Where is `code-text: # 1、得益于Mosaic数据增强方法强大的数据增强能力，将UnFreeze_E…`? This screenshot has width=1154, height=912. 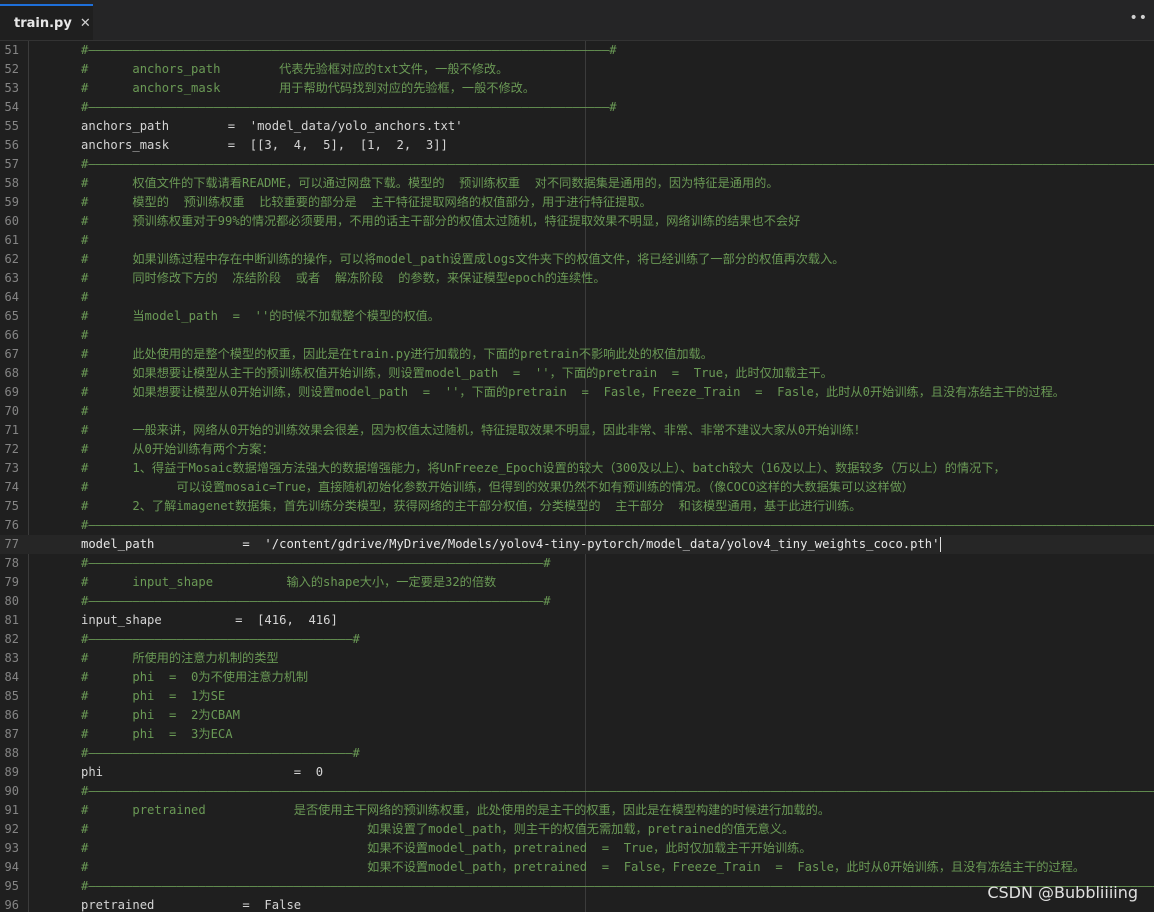 code-text: # 1、得益于Mosaic数据增强方法强大的数据增强能力，将UnFreeze_E… is located at coordinates (543, 468).